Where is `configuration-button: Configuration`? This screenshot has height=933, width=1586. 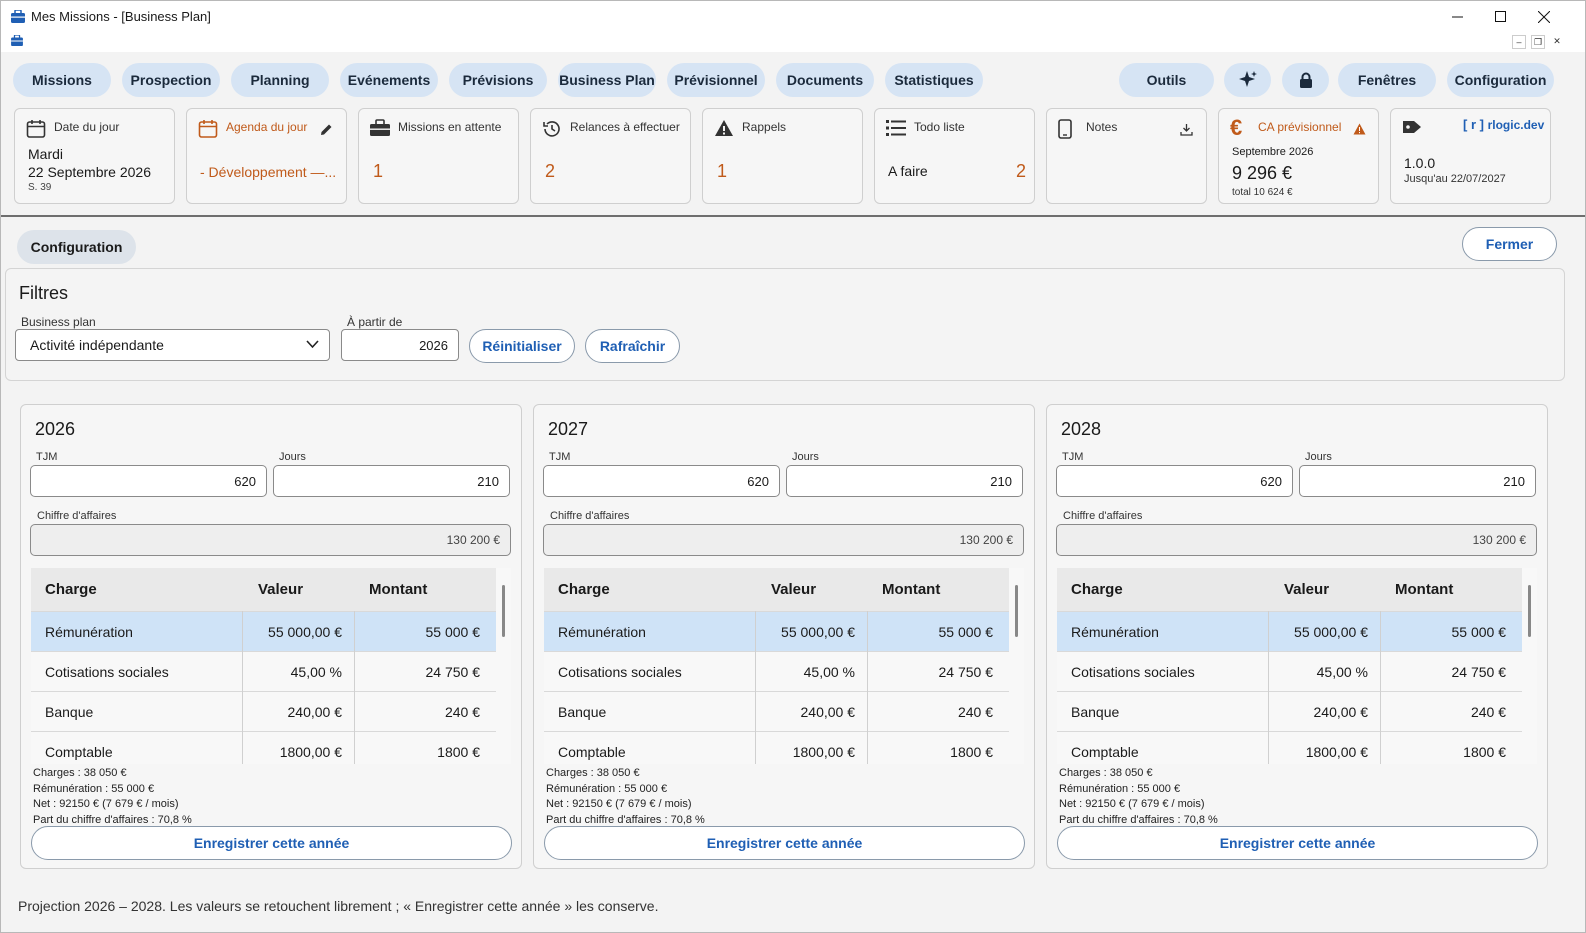
configuration-button: Configuration is located at coordinates (76, 247).